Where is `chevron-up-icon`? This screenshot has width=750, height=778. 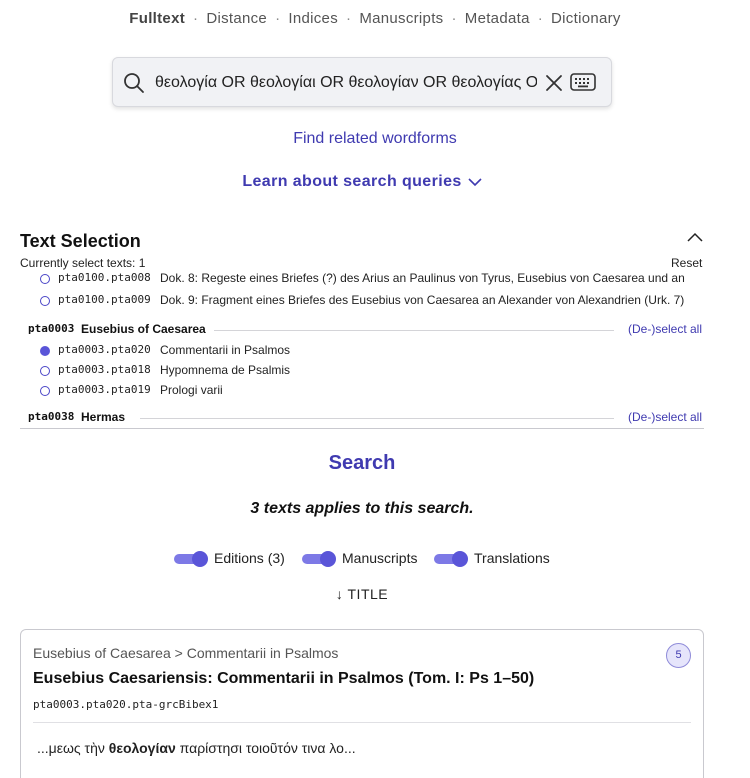
chevron-up-icon is located at coordinates (695, 237).